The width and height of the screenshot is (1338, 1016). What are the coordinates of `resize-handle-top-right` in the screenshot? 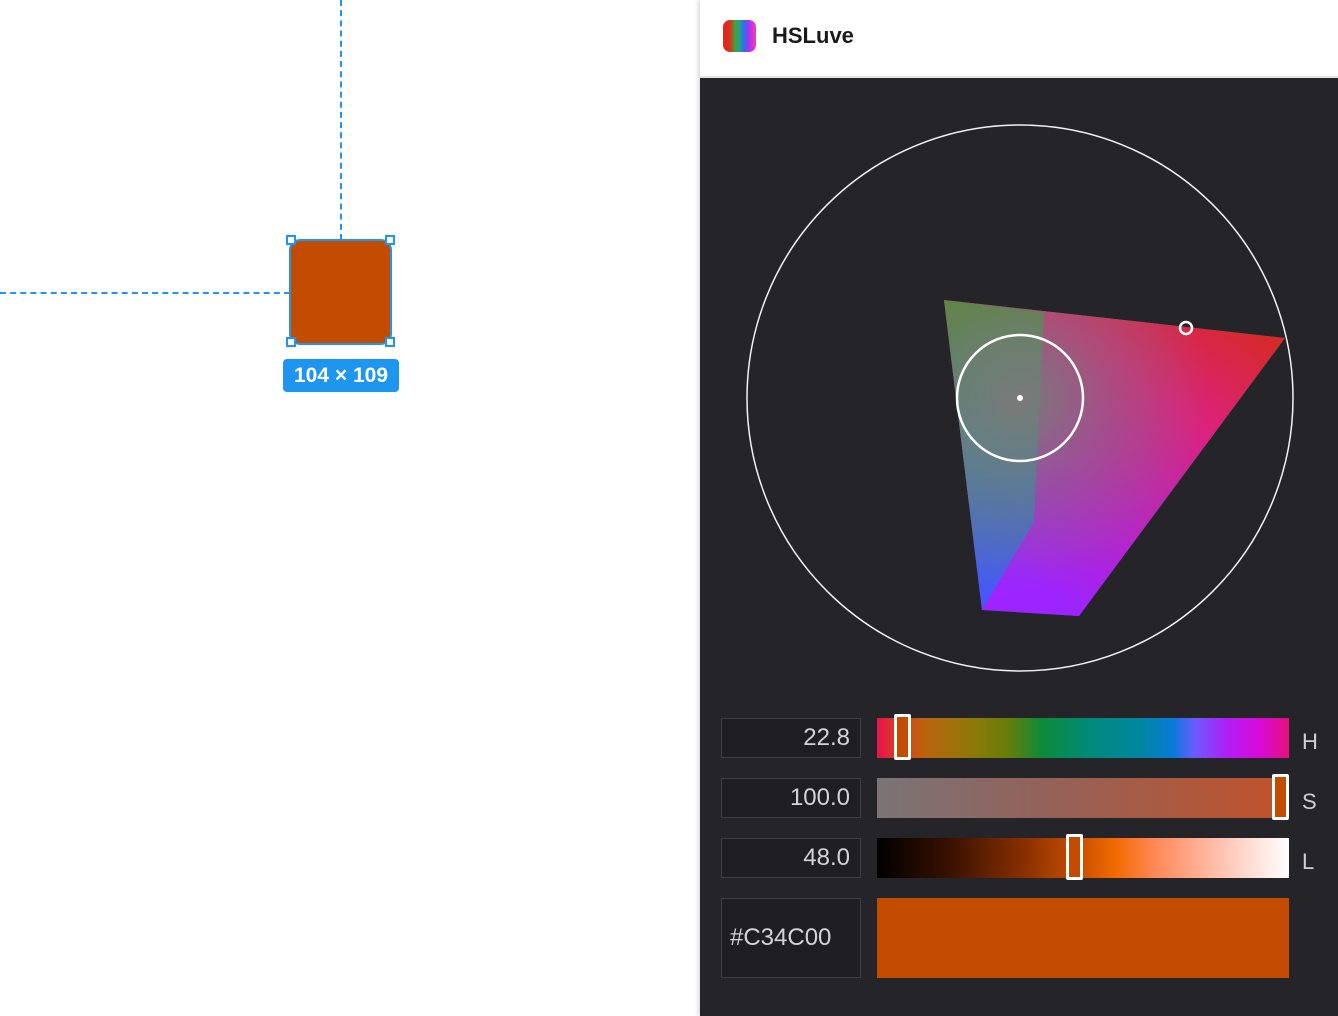 It's located at (390, 240).